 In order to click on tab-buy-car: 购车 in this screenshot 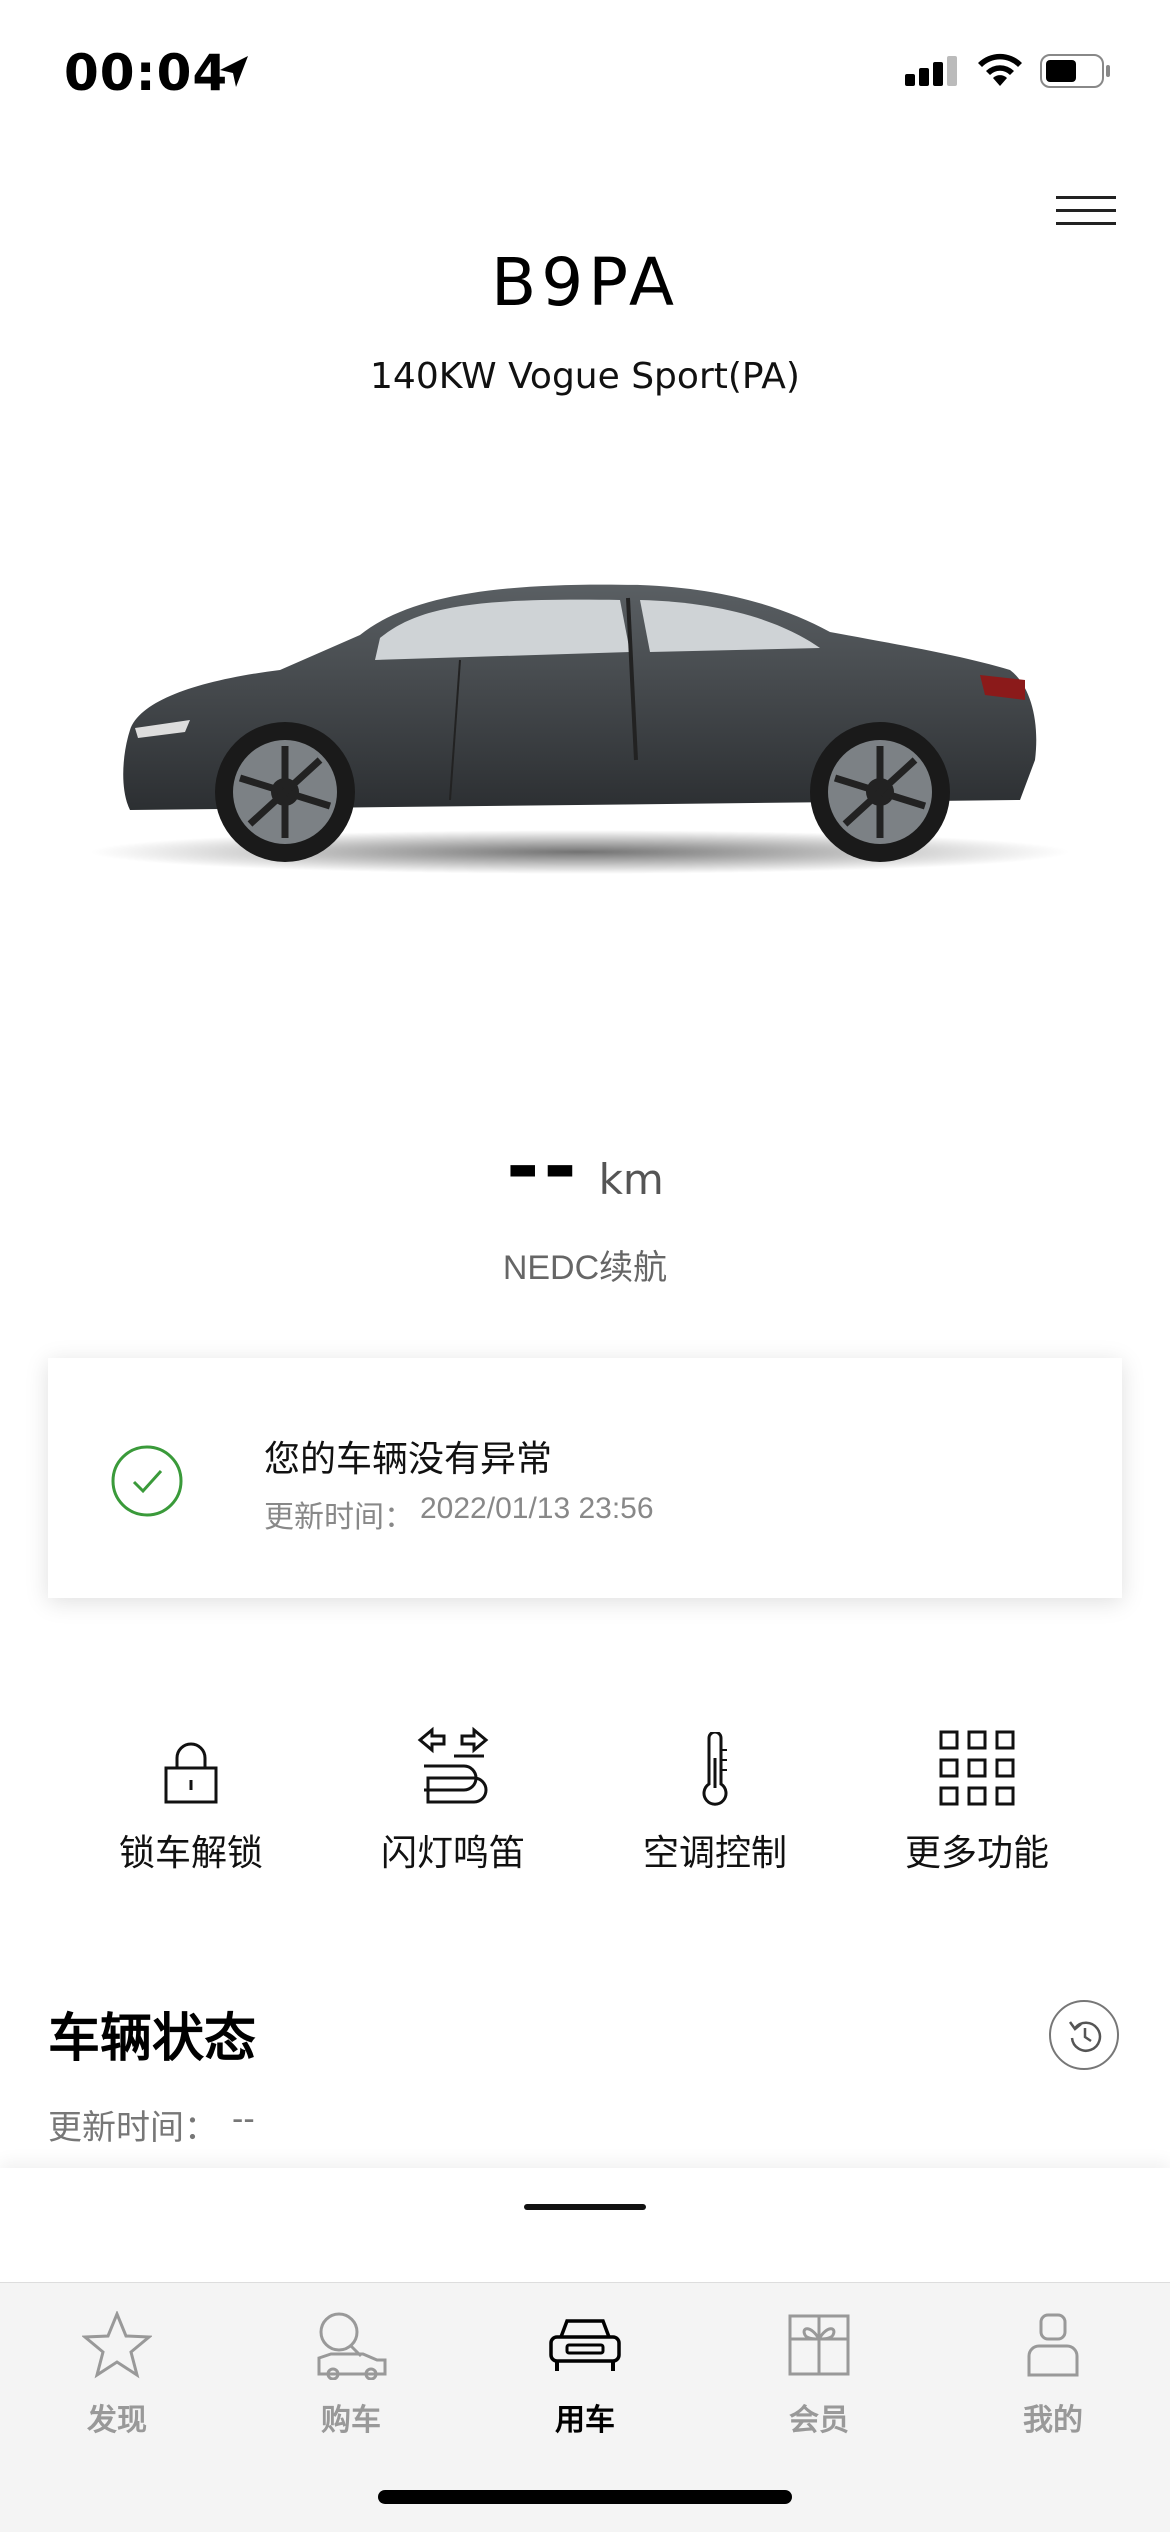, I will do `click(351, 2376)`.